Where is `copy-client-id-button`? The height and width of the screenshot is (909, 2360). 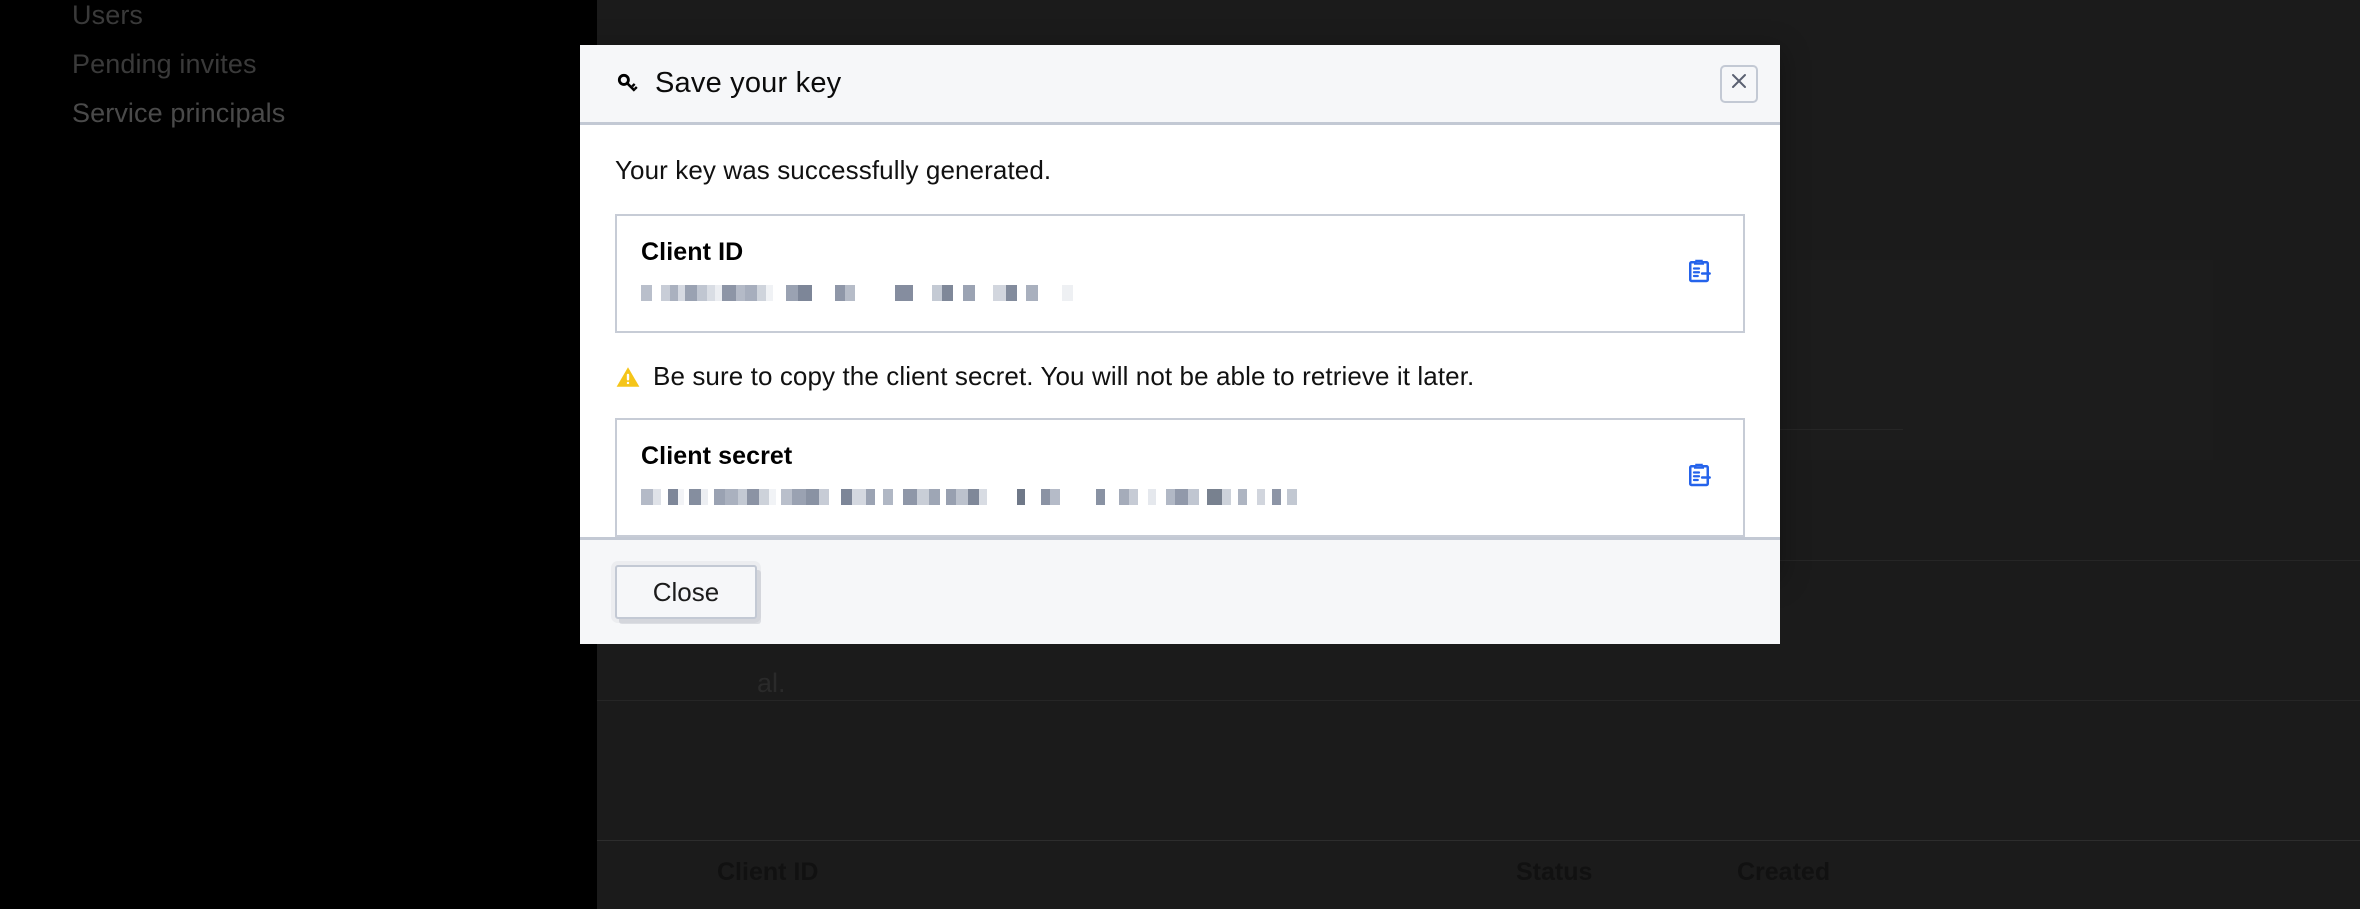
copy-client-id-button is located at coordinates (1699, 273).